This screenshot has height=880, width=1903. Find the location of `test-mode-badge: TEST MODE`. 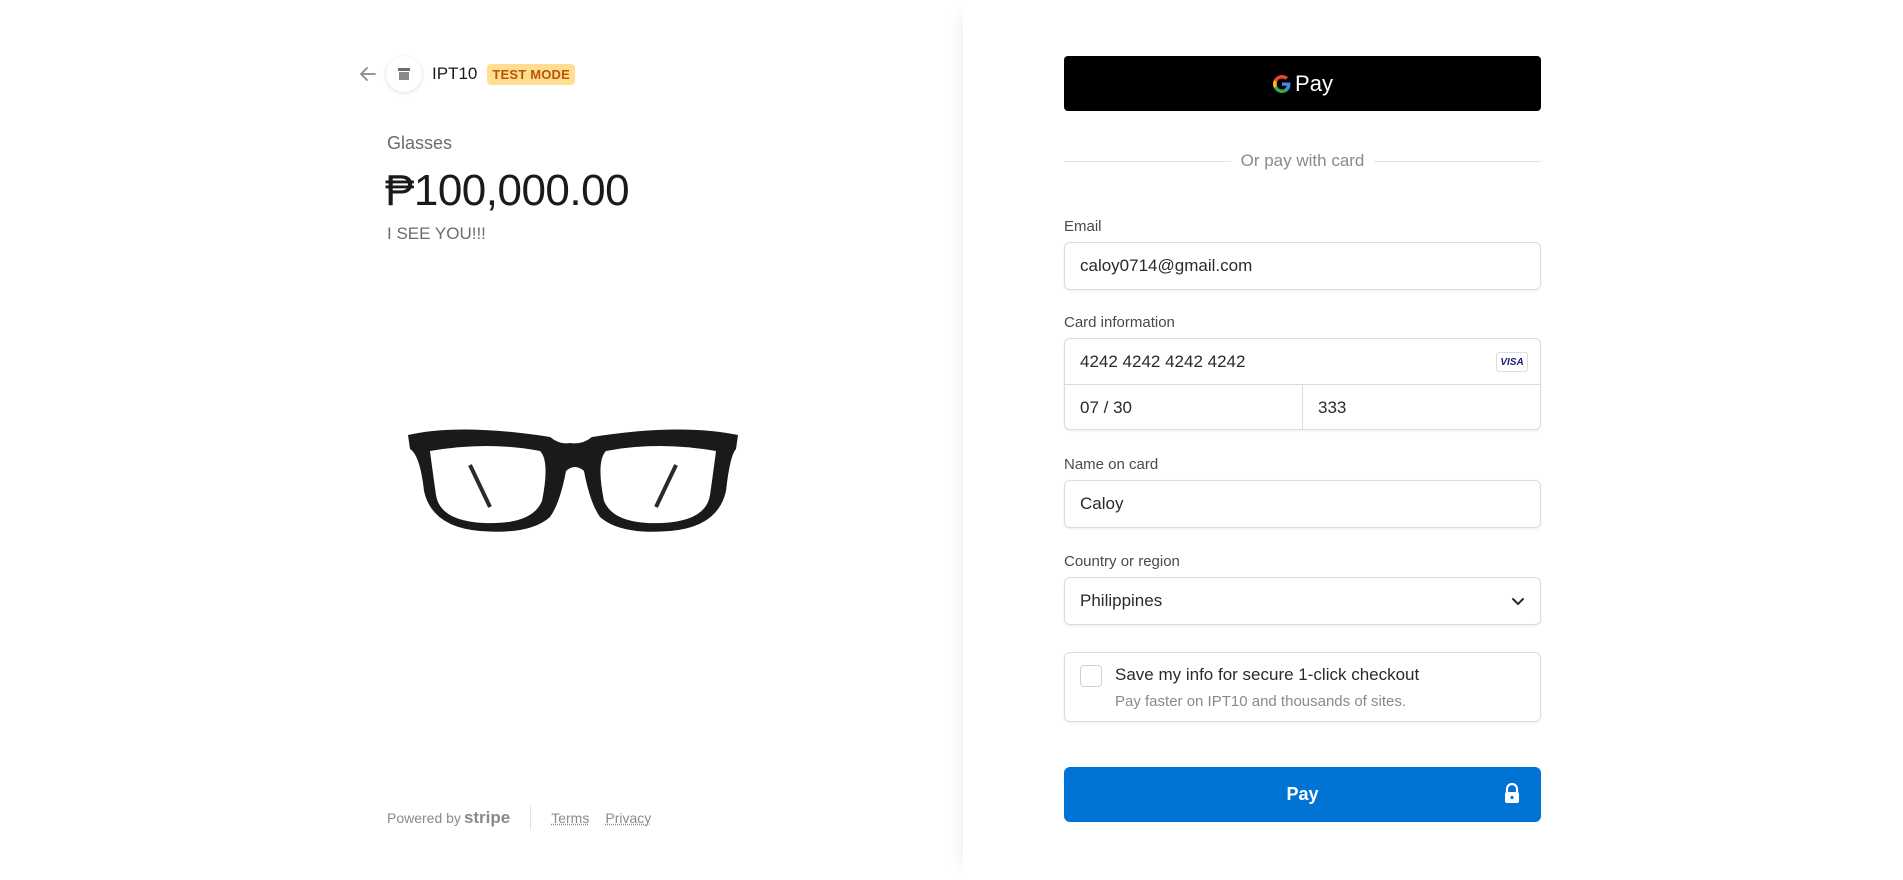

test-mode-badge: TEST MODE is located at coordinates (531, 74).